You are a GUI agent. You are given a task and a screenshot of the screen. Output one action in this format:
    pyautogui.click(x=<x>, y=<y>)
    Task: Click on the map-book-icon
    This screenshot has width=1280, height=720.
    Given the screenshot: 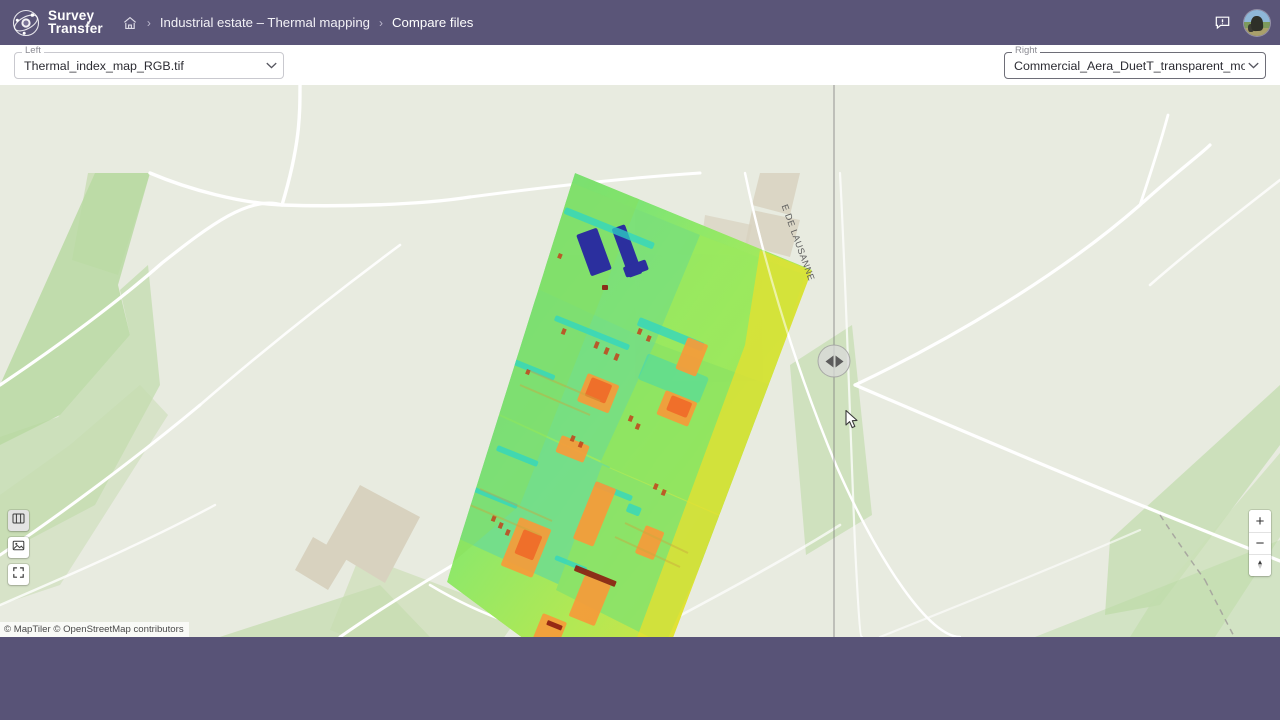 What is the action you would take?
    pyautogui.click(x=18, y=521)
    